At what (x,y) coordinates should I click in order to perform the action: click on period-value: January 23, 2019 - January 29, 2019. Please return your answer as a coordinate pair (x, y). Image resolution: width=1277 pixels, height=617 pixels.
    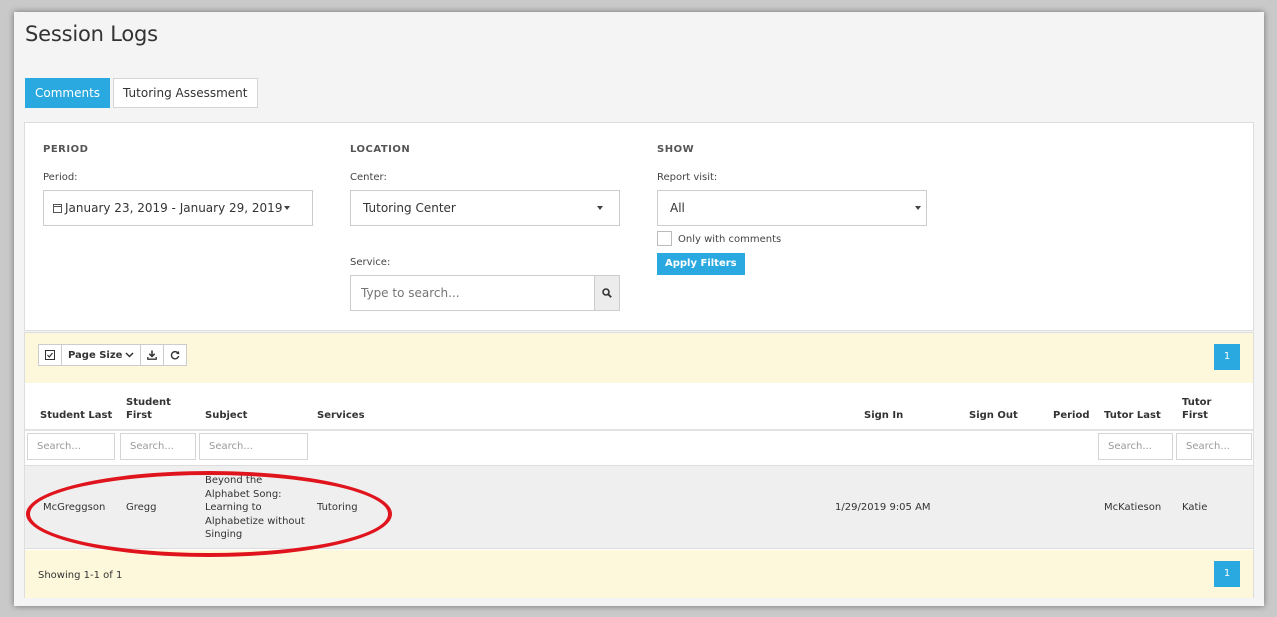
    Looking at the image, I should click on (174, 208).